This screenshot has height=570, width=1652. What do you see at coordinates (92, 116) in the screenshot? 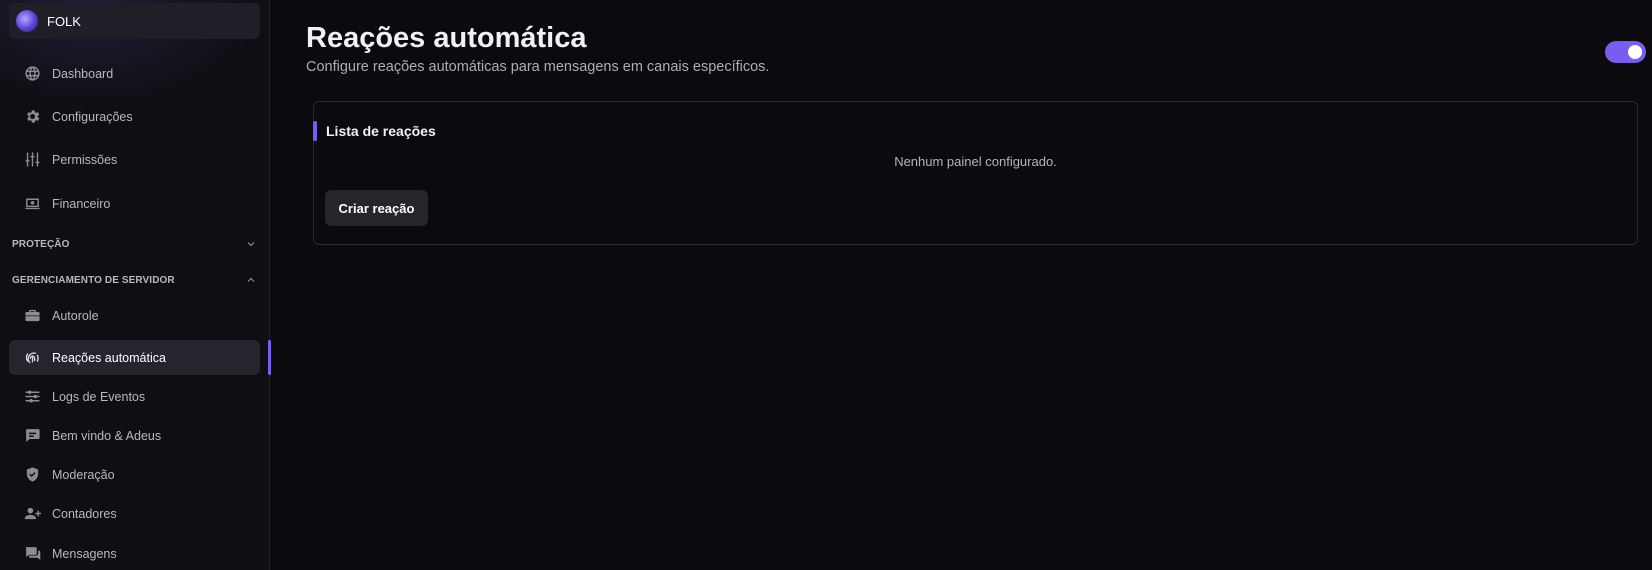
I see `sidebar-item-label: Configurações` at bounding box center [92, 116].